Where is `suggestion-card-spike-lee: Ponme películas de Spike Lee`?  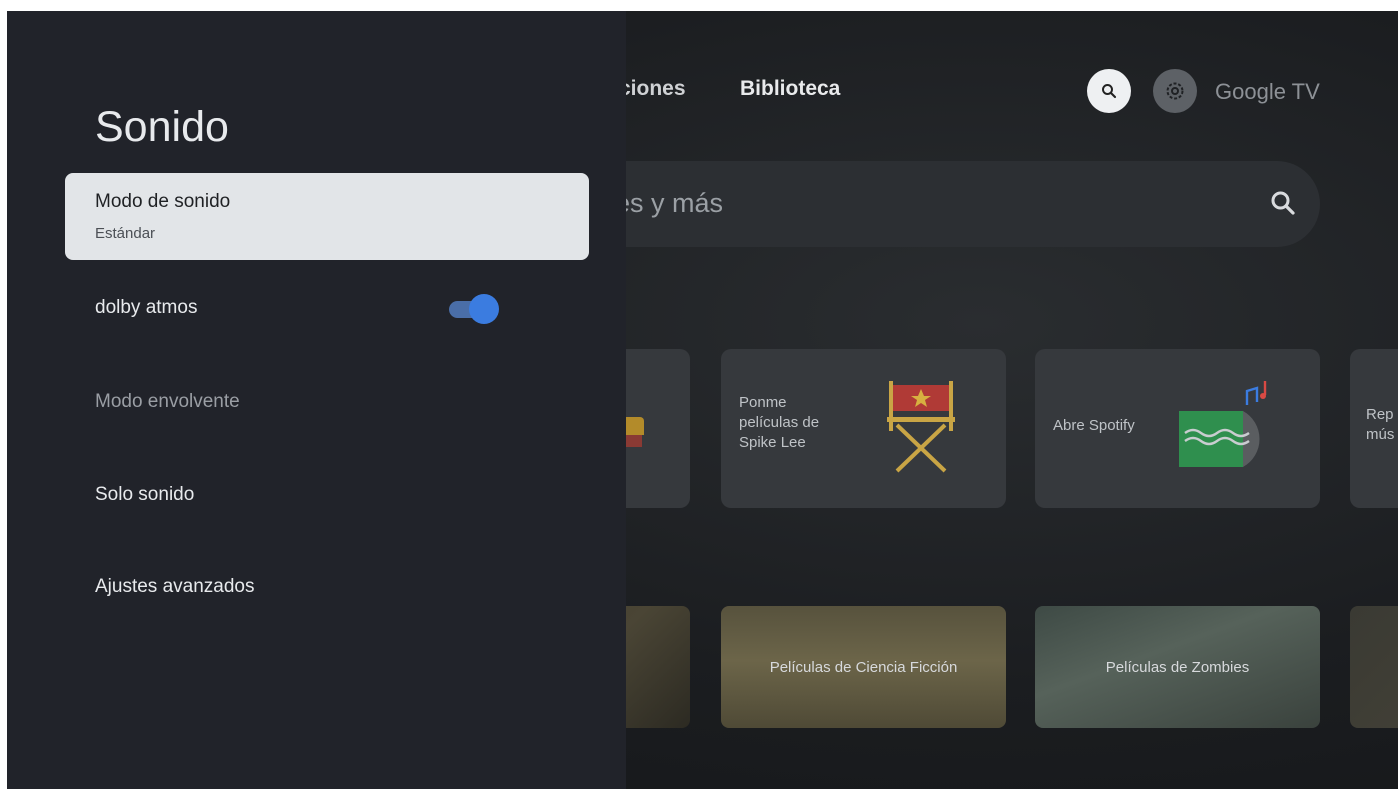 suggestion-card-spike-lee: Ponme películas de Spike Lee is located at coordinates (863, 428).